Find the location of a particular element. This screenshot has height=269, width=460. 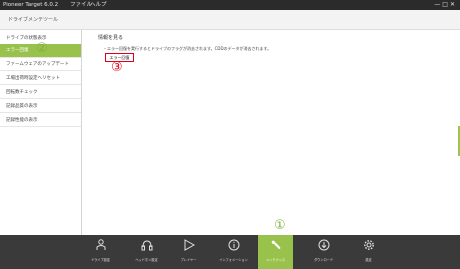

tab-player: プレイヤー is located at coordinates (188, 252).